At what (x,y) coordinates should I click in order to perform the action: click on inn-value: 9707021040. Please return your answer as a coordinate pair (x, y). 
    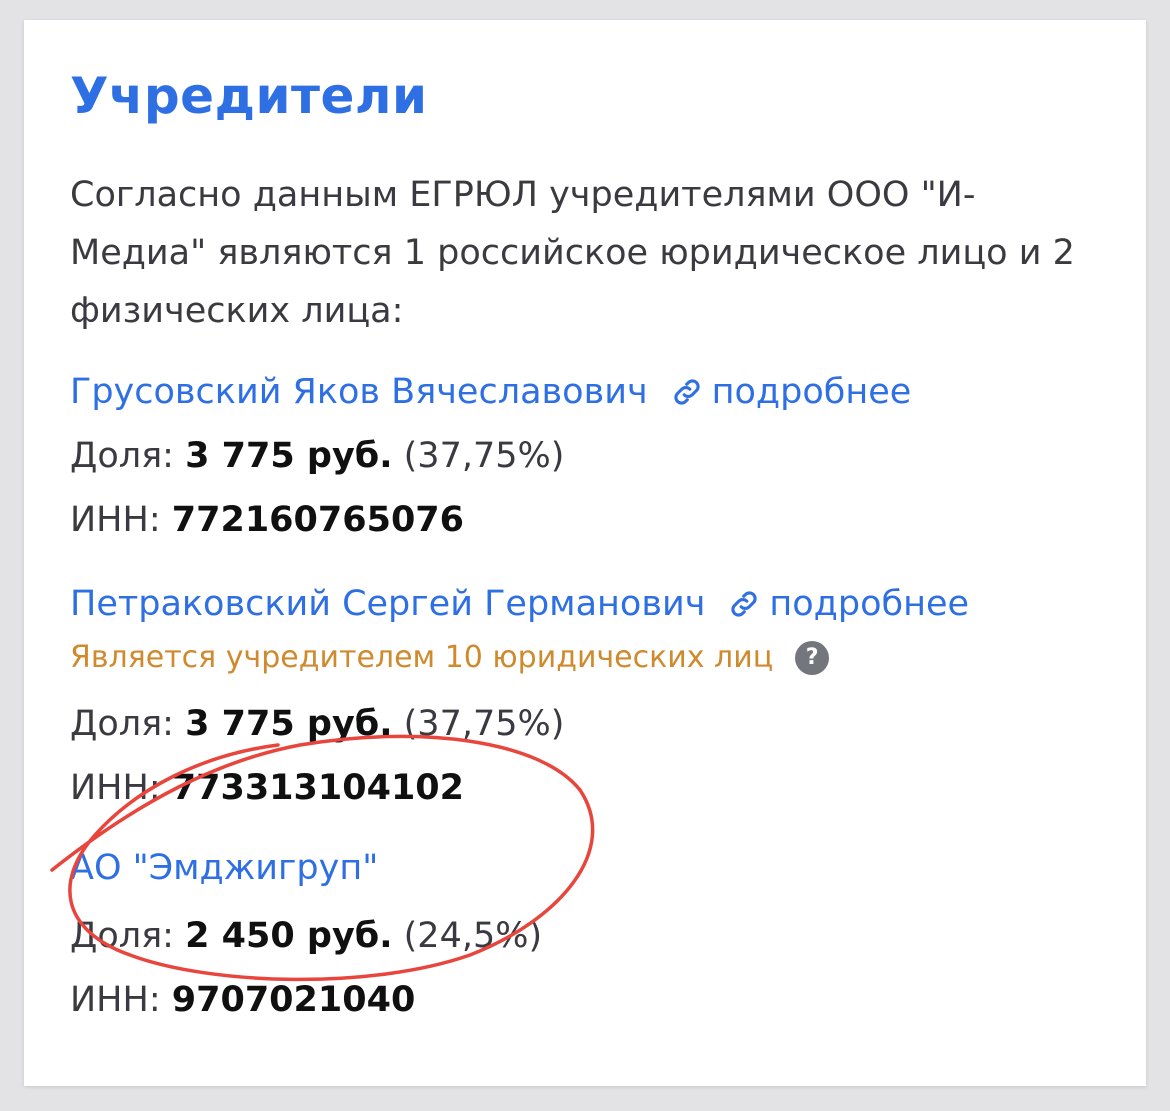
    Looking at the image, I should click on (293, 1000).